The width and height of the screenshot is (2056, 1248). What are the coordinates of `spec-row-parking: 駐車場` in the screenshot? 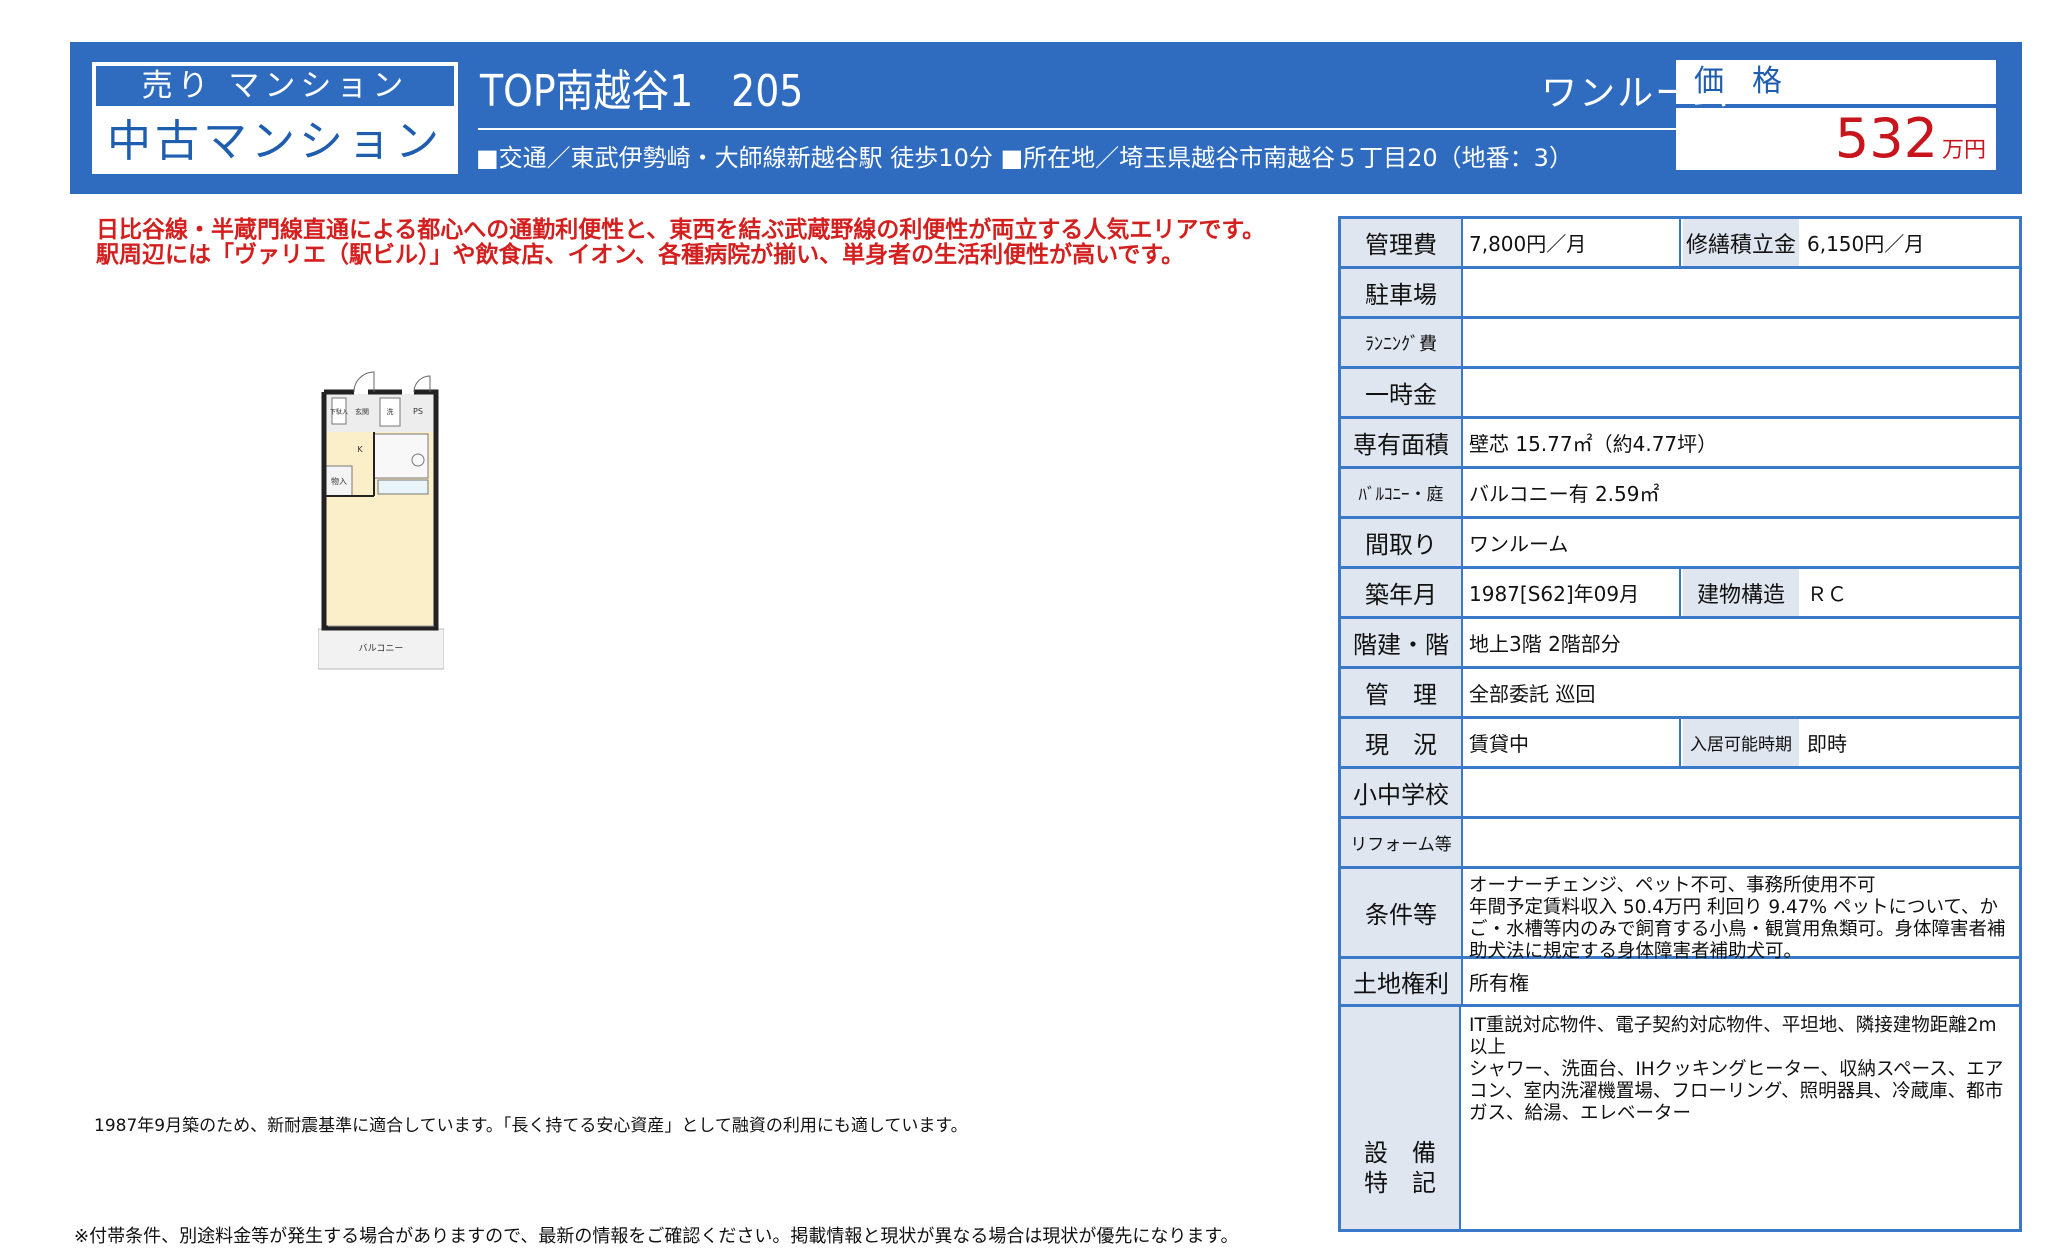 It's located at (1680, 294).